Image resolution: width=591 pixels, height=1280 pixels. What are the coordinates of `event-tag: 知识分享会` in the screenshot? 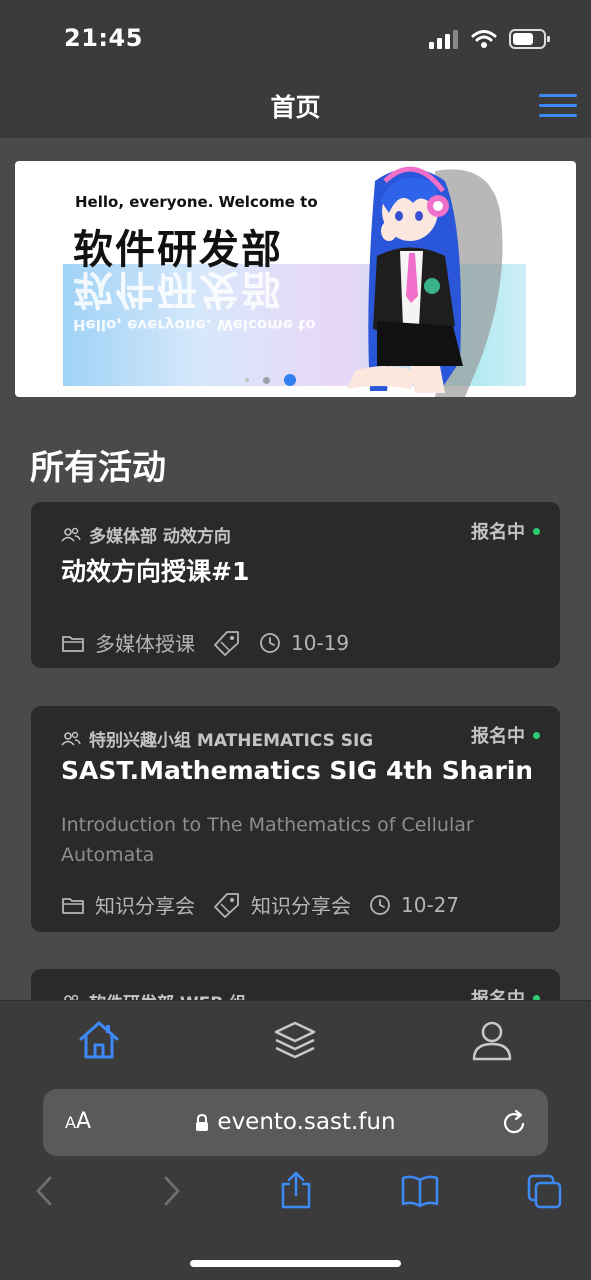 It's located at (282, 904).